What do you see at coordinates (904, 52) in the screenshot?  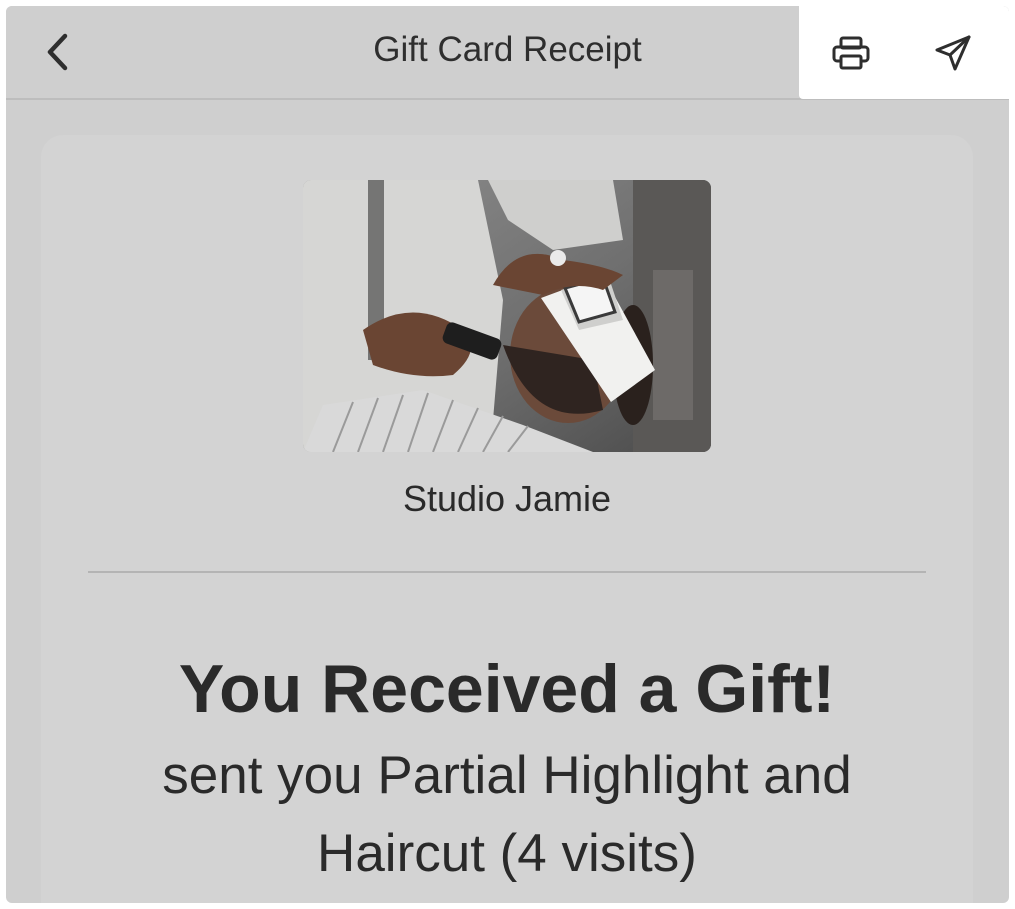 I see `header-actions` at bounding box center [904, 52].